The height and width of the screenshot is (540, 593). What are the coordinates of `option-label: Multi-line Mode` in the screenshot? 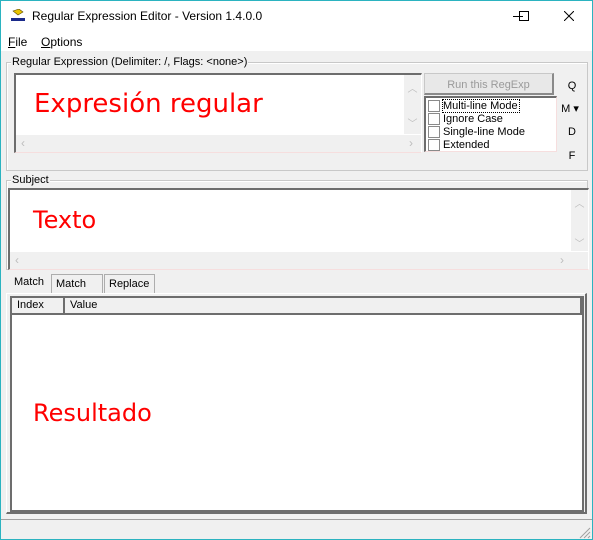 It's located at (481, 105).